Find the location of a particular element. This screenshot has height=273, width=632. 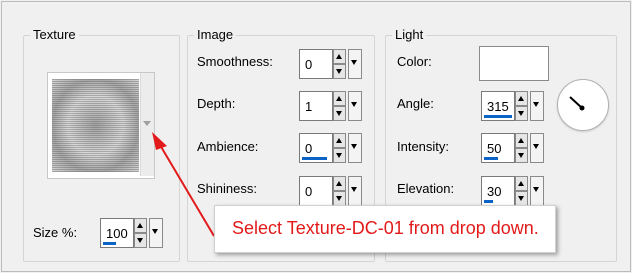

size-up-button is located at coordinates (140, 225).